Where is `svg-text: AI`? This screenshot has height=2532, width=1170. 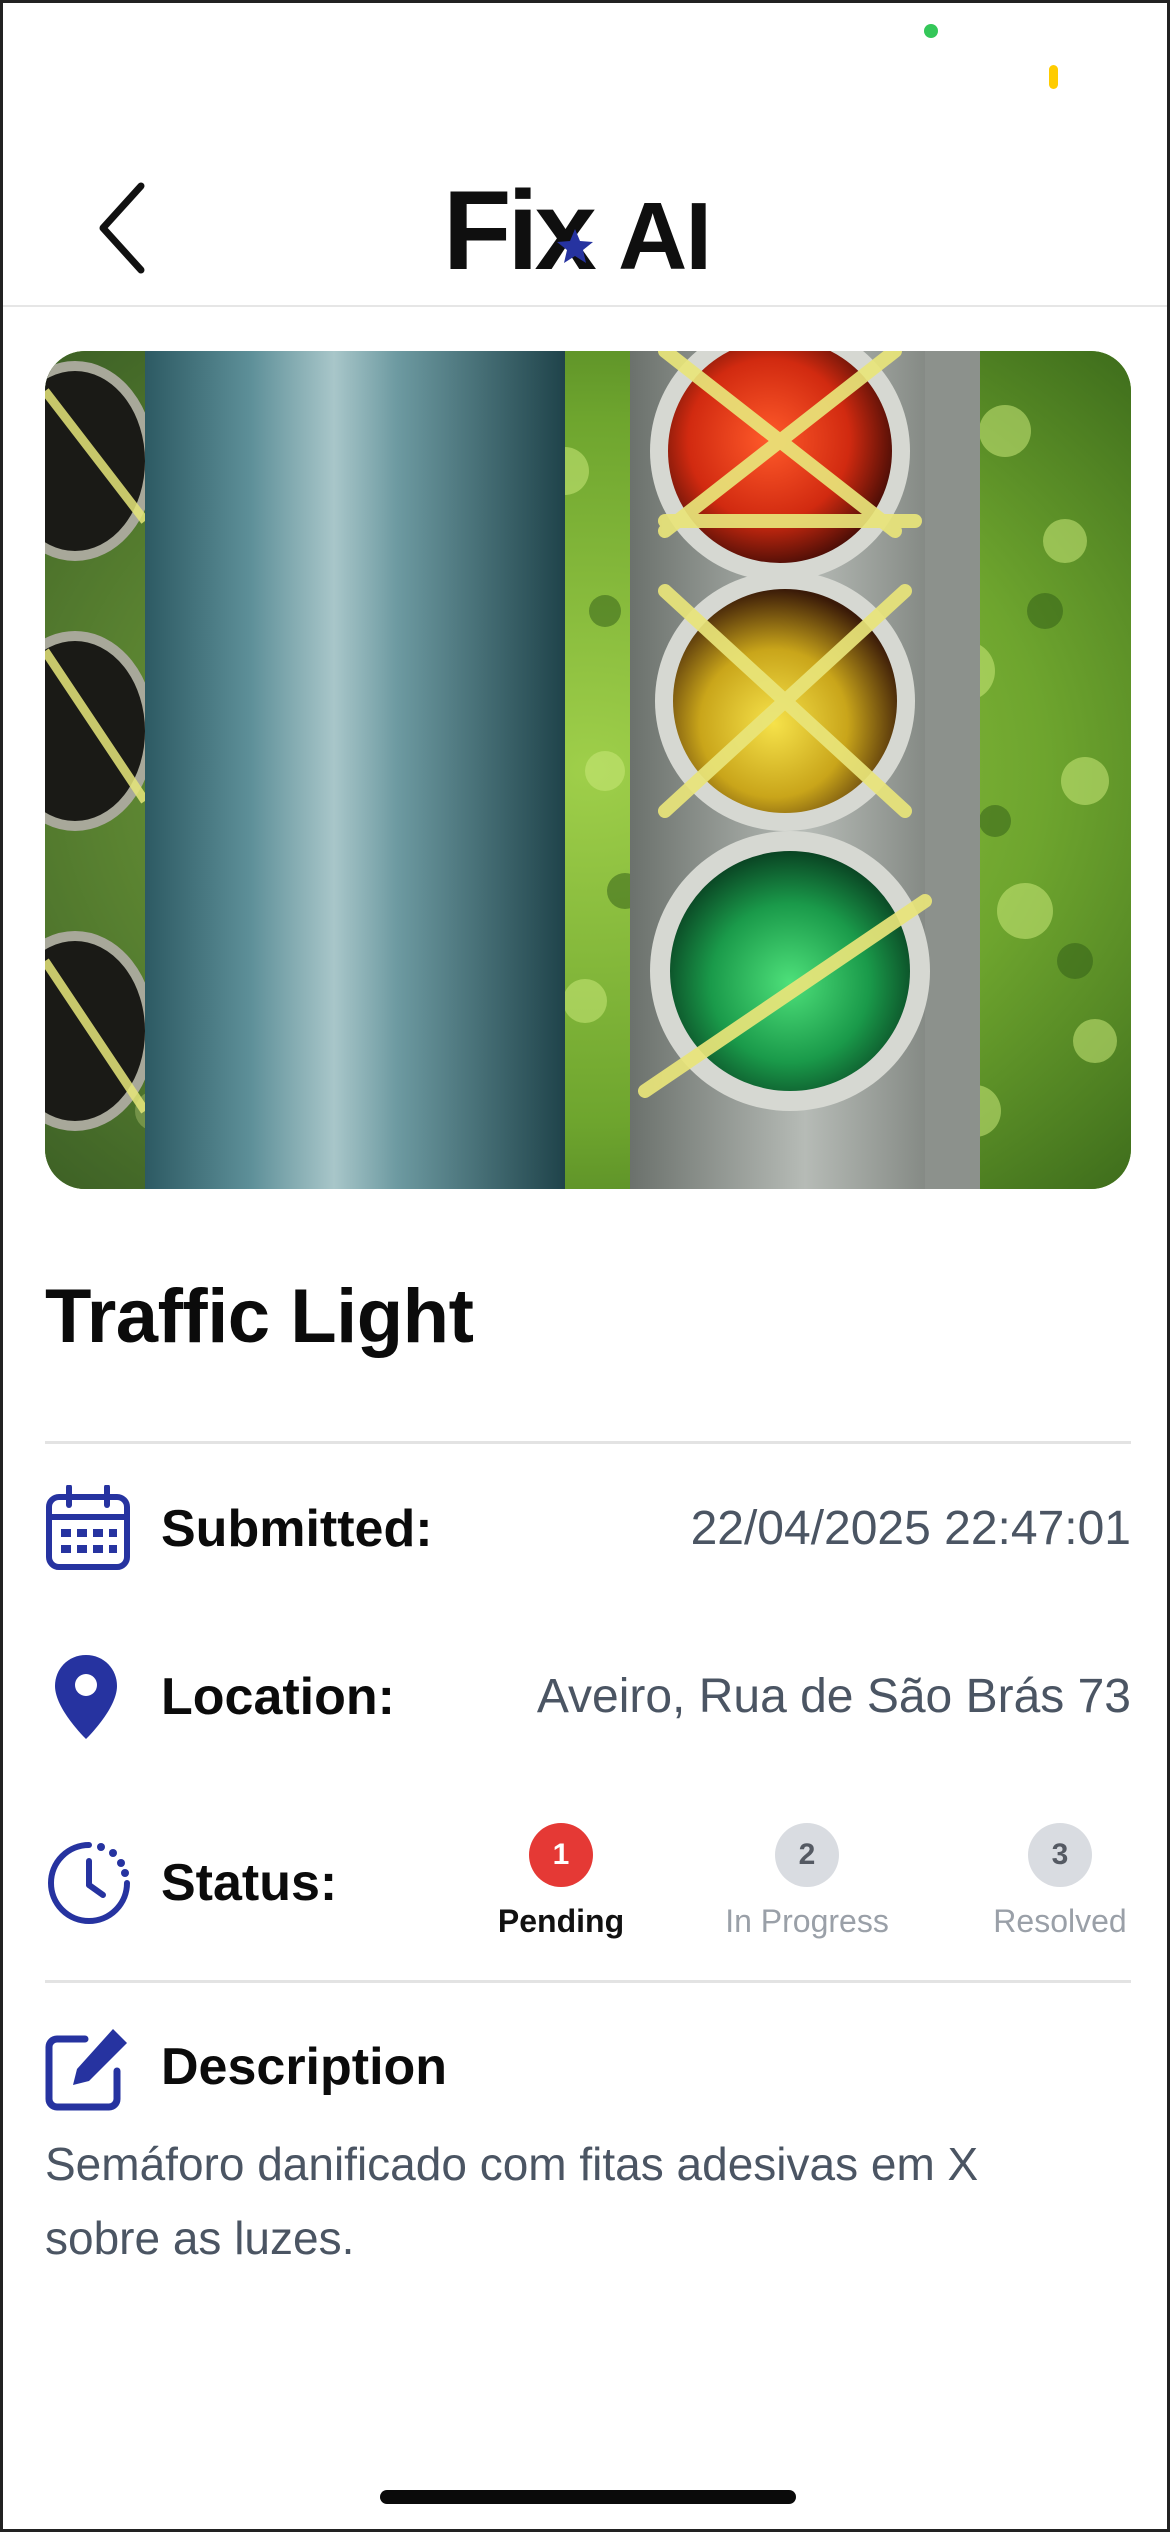
svg-text: AI is located at coordinates (664, 232).